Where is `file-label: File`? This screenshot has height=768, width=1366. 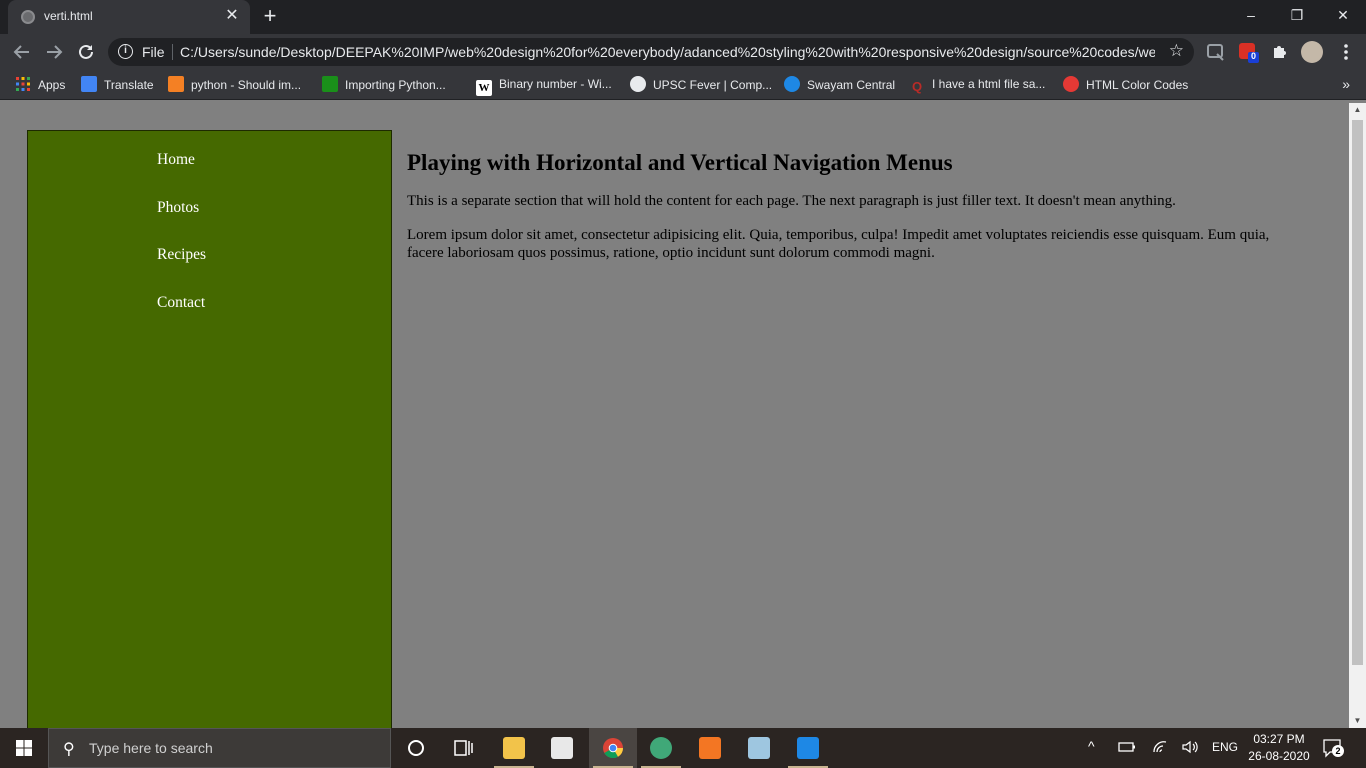
file-label: File is located at coordinates (153, 52).